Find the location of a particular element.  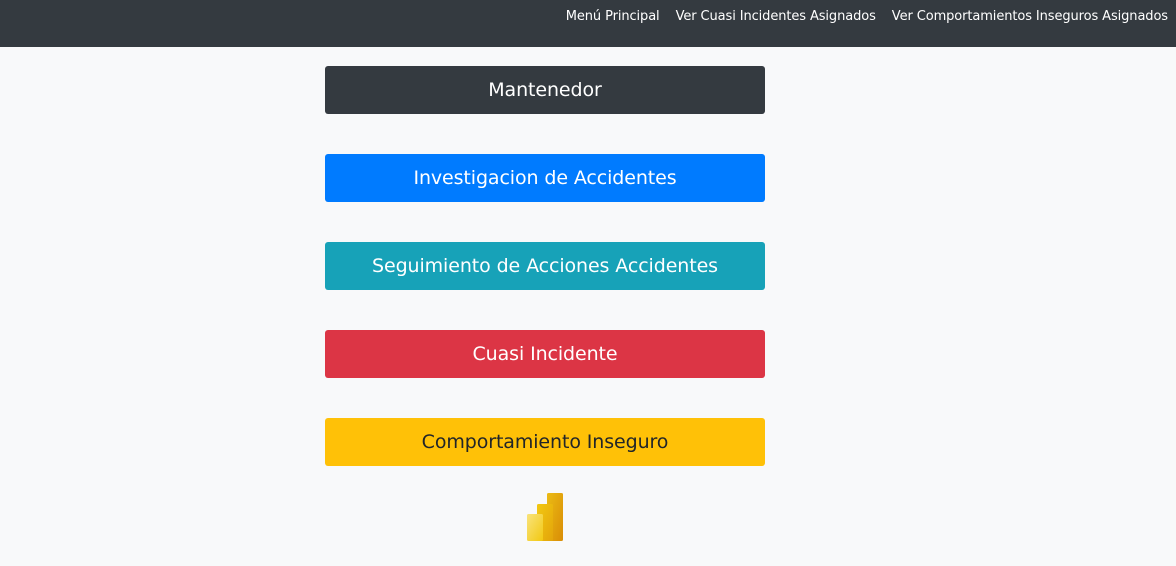

cuasi-incidente-button: Cuasi Incidente is located at coordinates (545, 354).